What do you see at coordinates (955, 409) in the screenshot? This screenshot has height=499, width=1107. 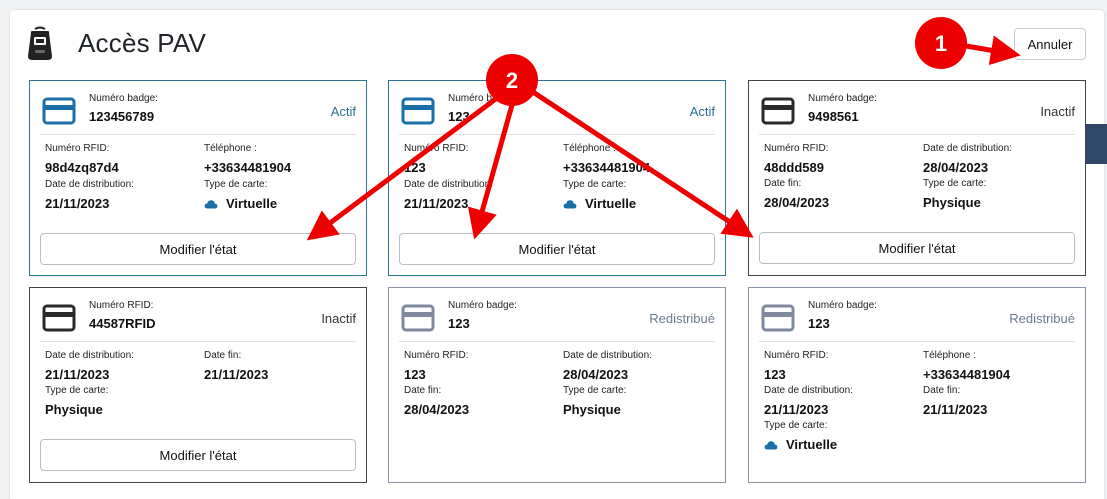 I see `end-date-value: 21/11/2023` at bounding box center [955, 409].